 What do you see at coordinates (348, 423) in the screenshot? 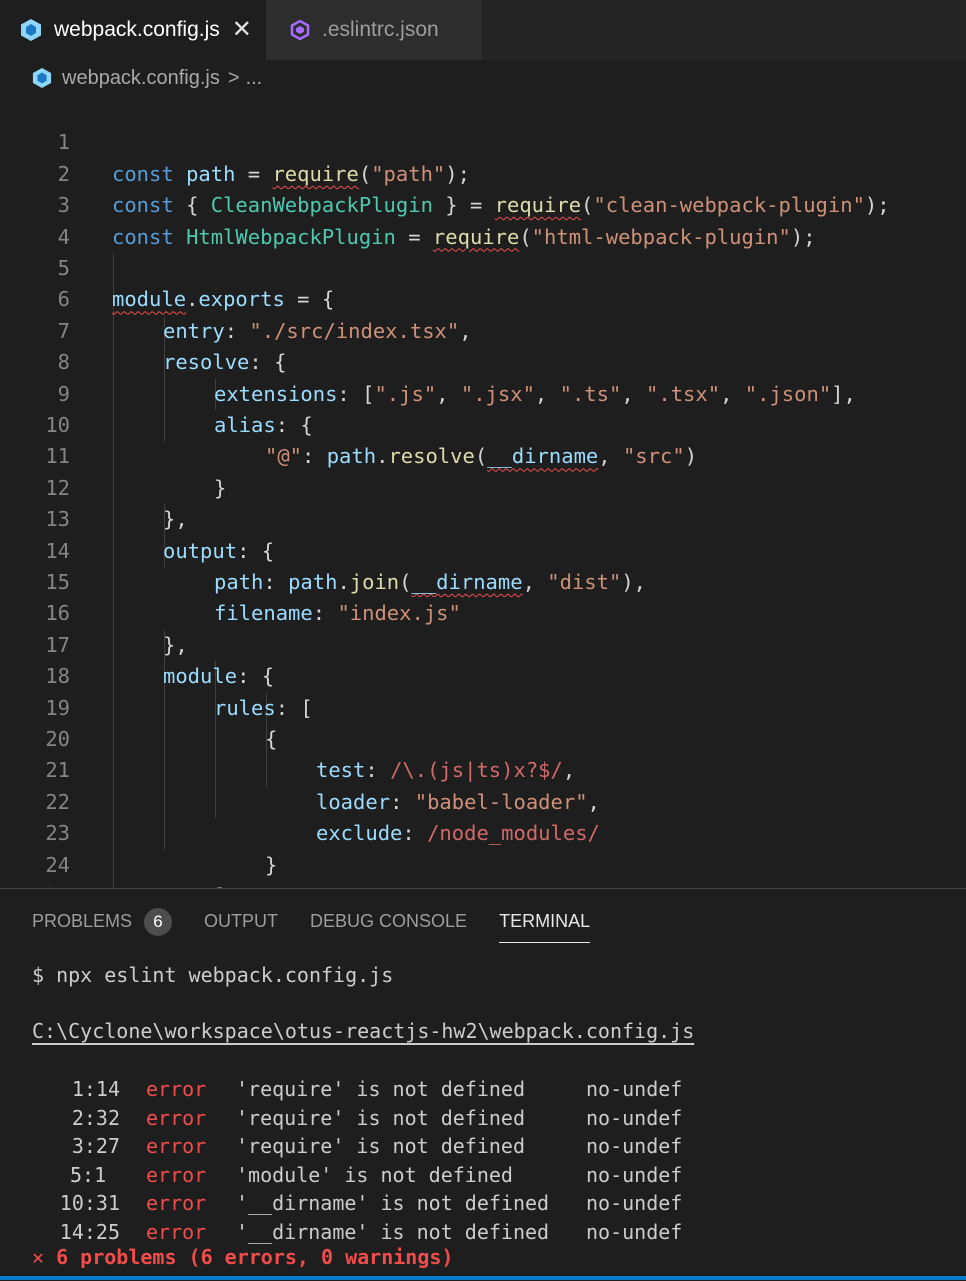
I see `code-line: 10 "@": path.resolve(__dirname, "src")` at bounding box center [348, 423].